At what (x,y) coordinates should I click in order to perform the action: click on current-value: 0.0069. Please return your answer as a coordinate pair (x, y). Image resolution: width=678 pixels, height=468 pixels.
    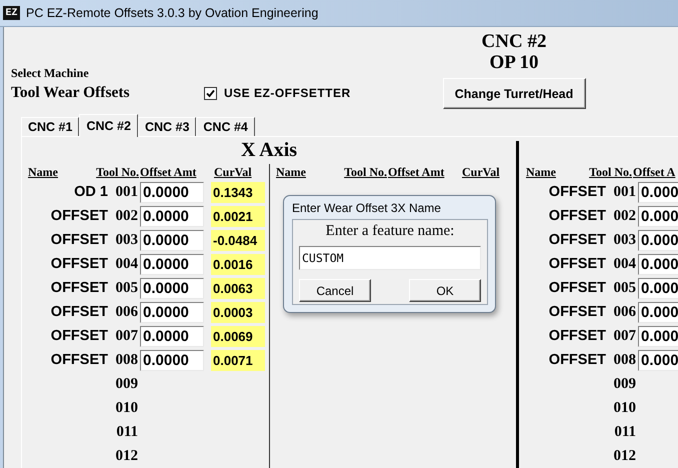
    Looking at the image, I should click on (238, 336).